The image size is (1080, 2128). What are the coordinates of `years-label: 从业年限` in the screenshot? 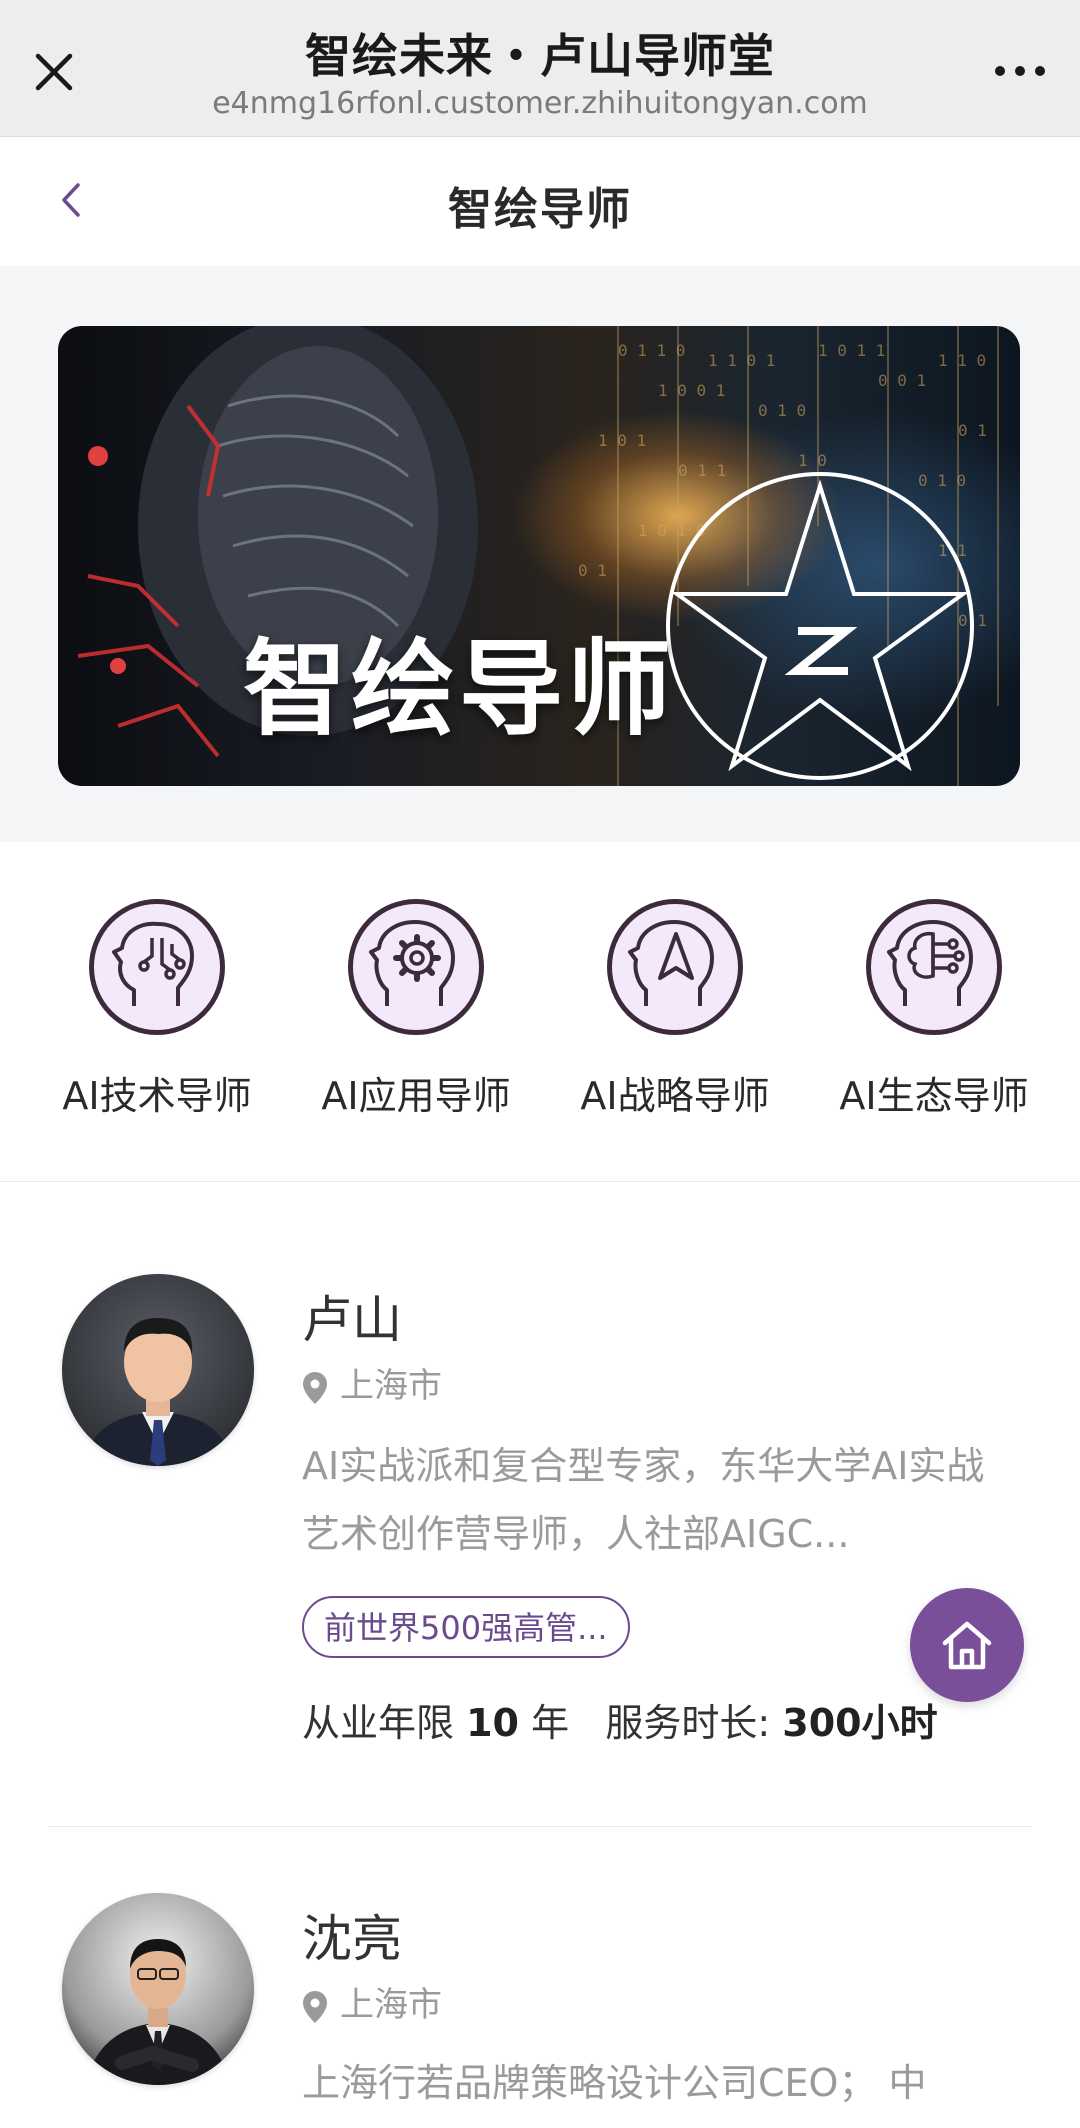 It's located at (378, 1723).